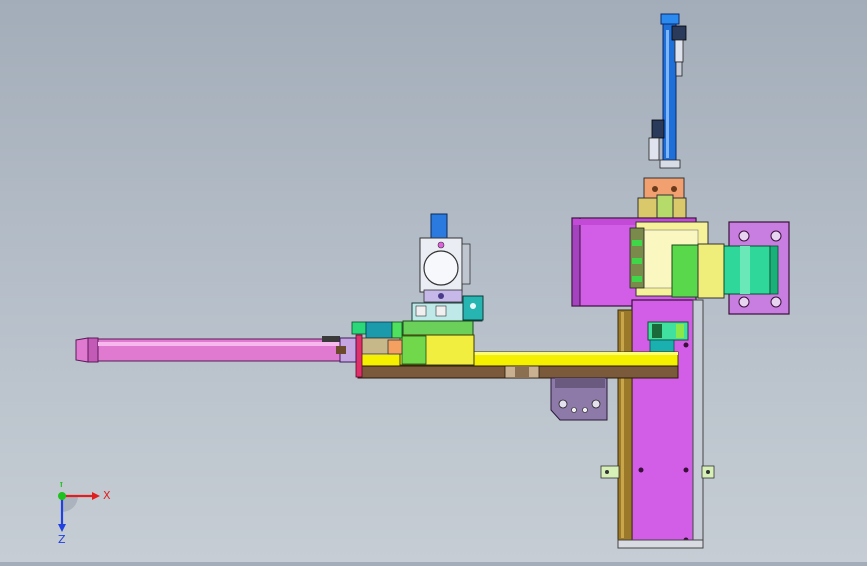 Image resolution: width=867 pixels, height=566 pixels. I want to click on y-axis-label: Y, so click(61, 486).